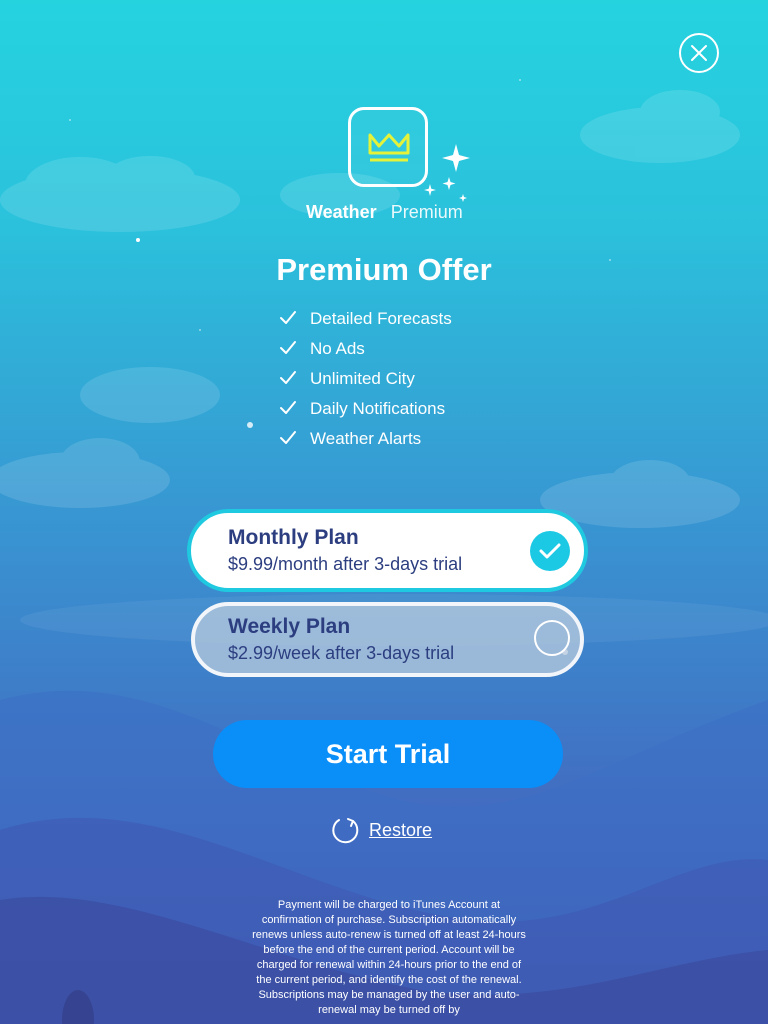 The image size is (768, 1024). I want to click on list-item: Unlimited City, so click(366, 379).